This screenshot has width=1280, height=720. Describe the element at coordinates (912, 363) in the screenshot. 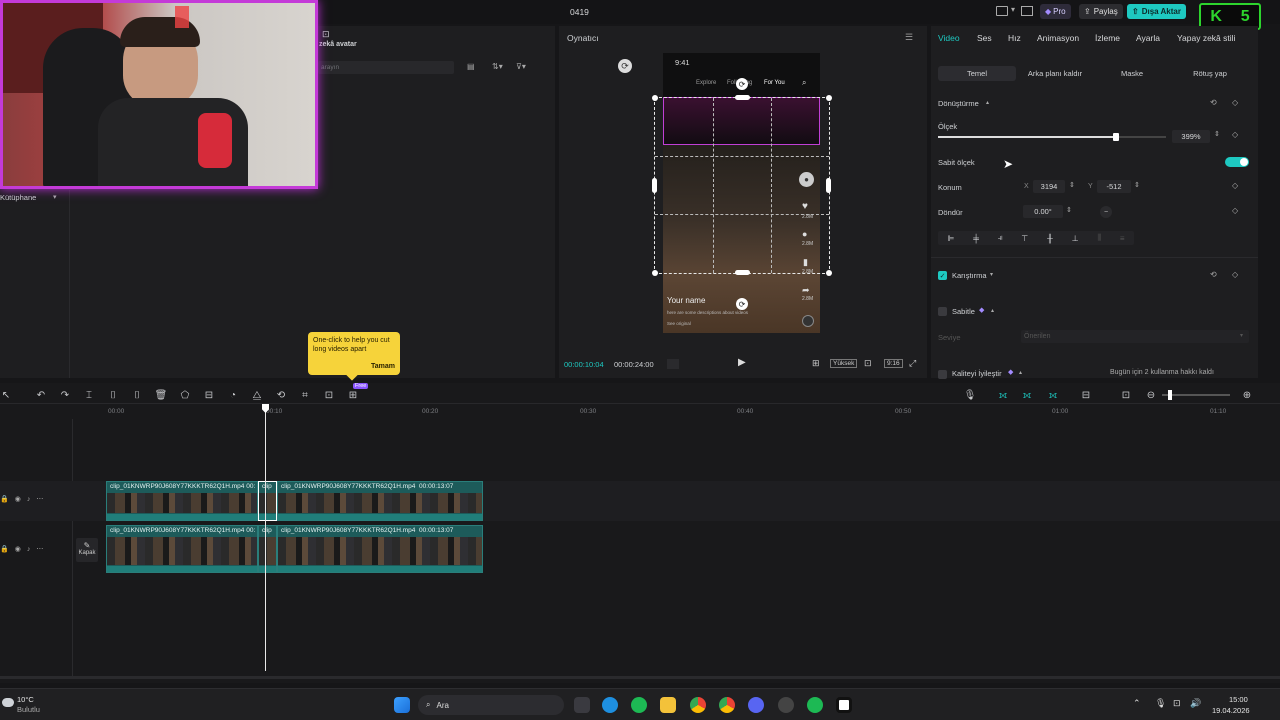

I see `fullscreen-icon: ⤢` at that location.